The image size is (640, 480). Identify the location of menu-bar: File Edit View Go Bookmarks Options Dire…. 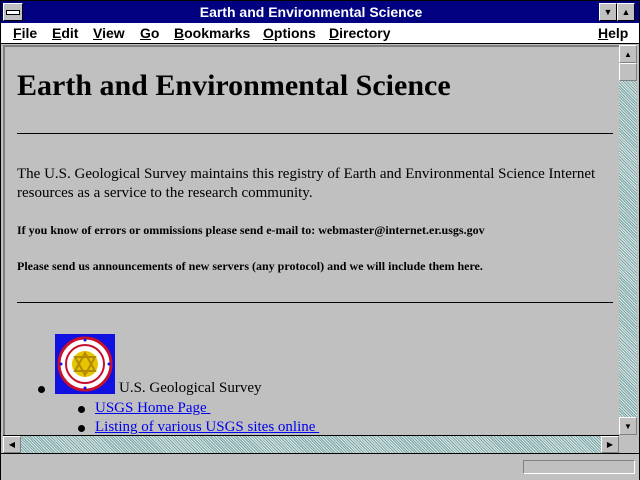
(320, 33).